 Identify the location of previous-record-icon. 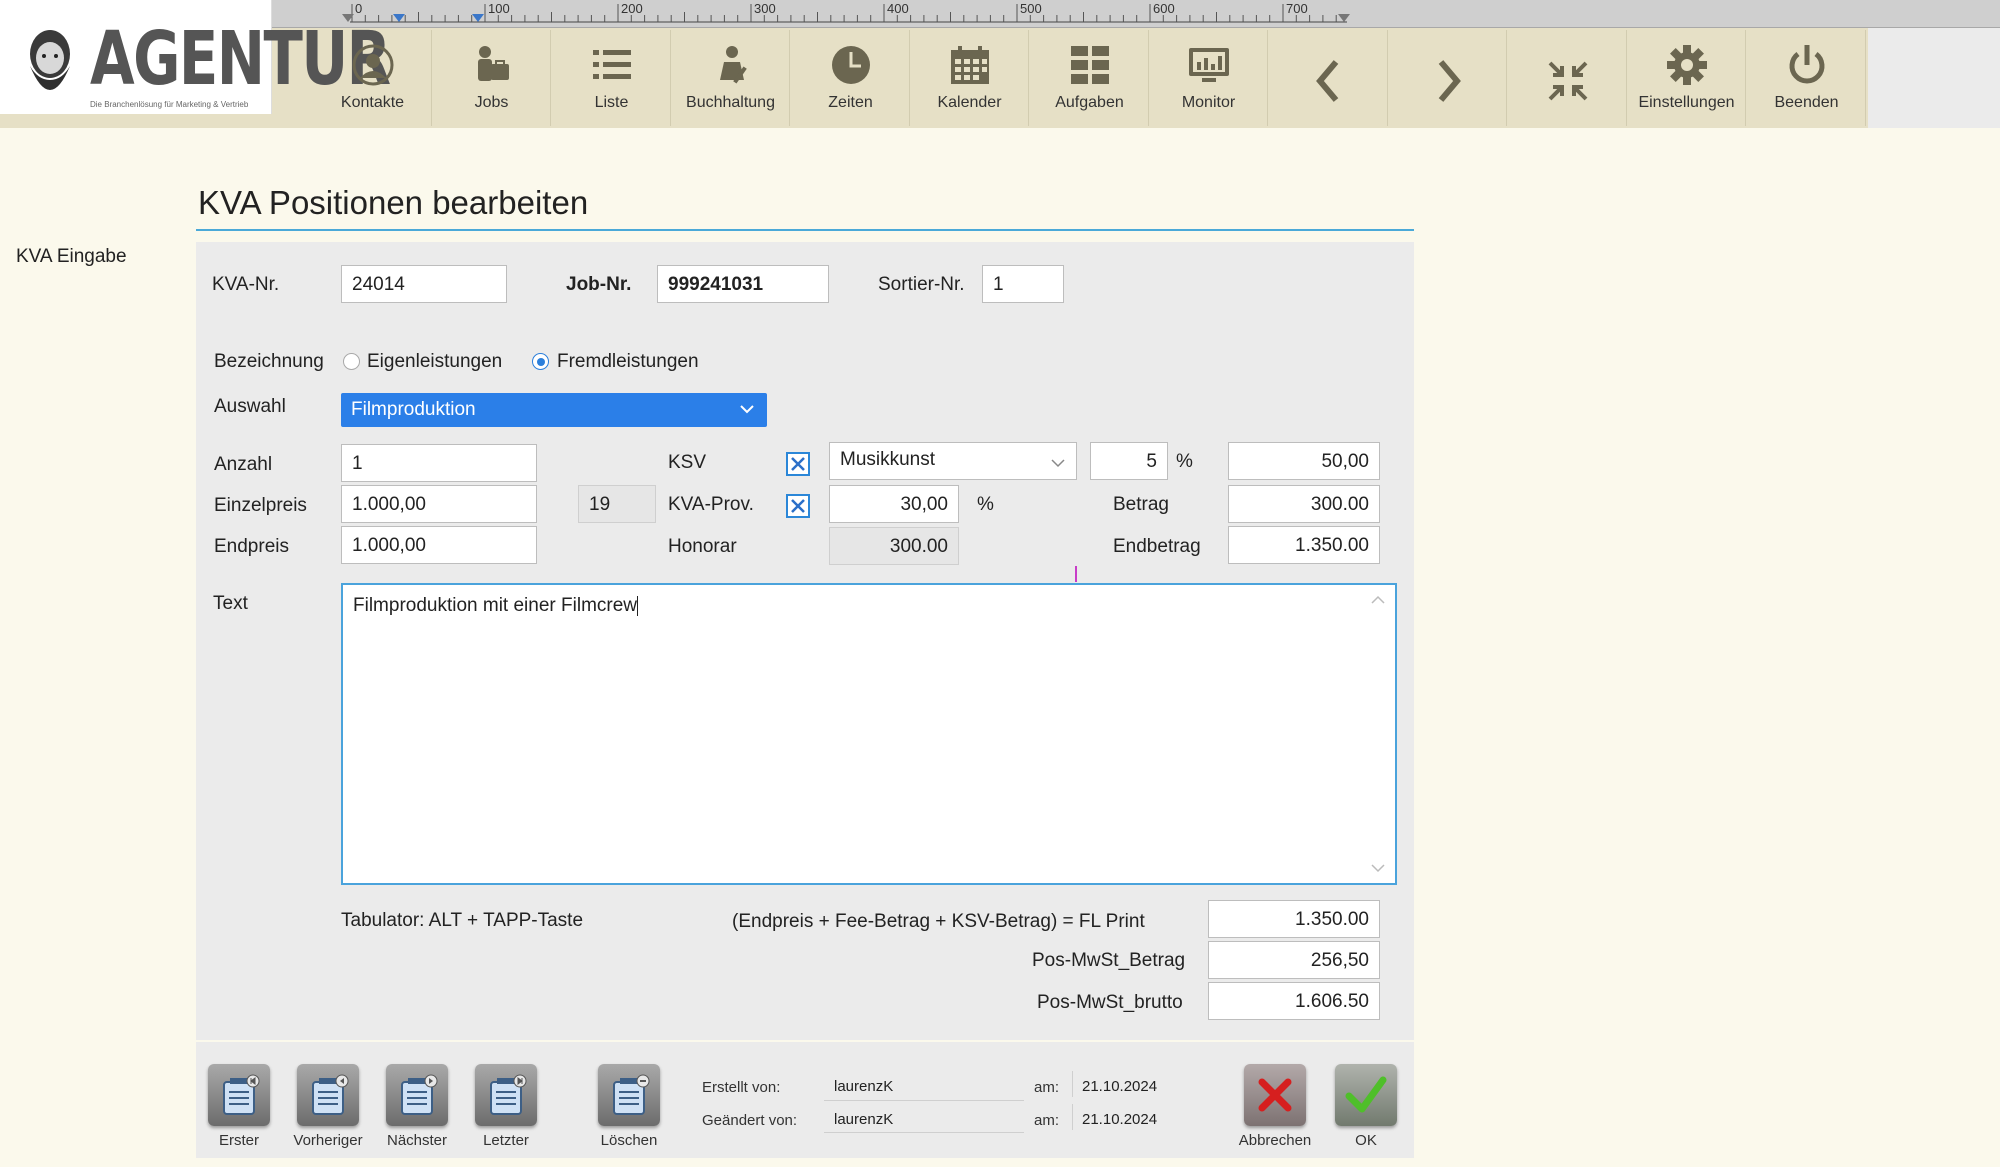
(330, 1094).